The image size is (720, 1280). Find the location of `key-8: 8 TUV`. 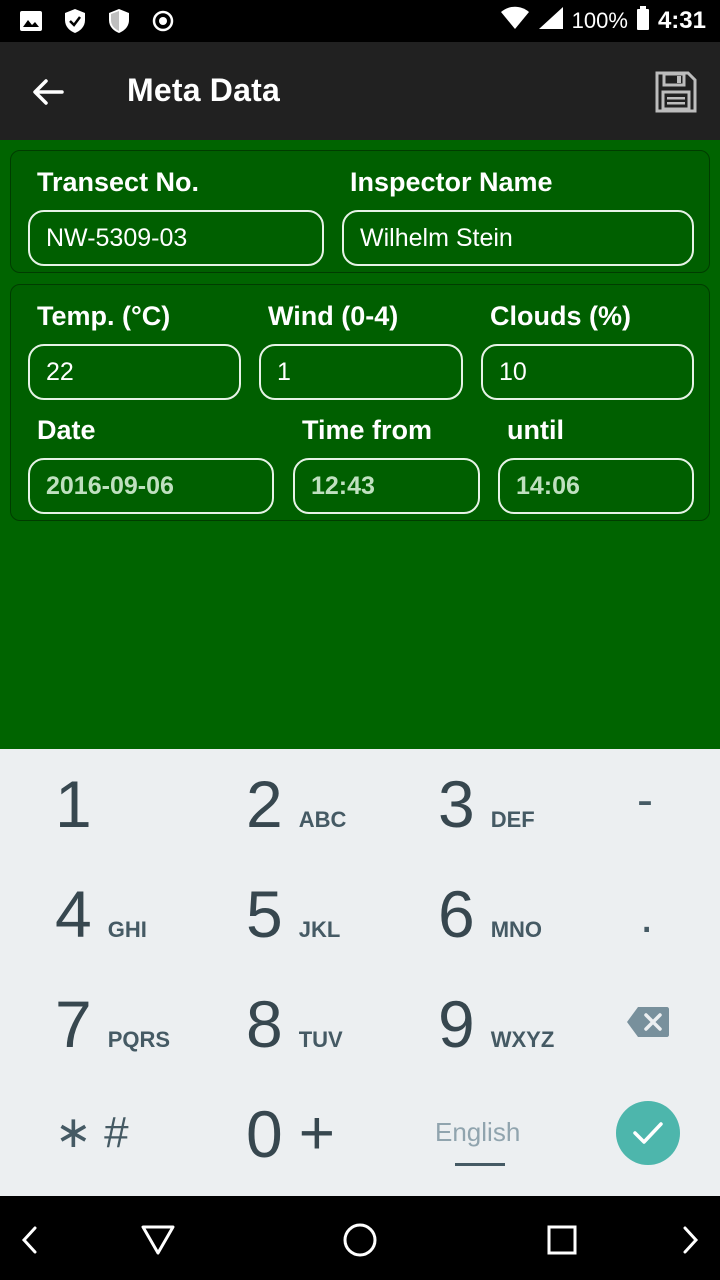

key-8: 8 TUV is located at coordinates (294, 1024).